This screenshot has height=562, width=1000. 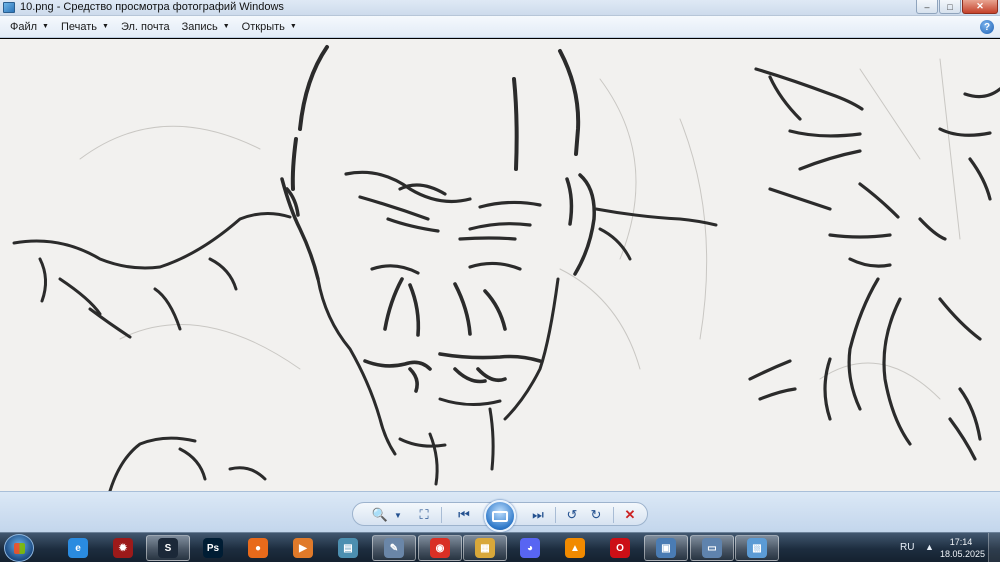 I want to click on rotate-cw-icon: ↻, so click(x=596, y=515).